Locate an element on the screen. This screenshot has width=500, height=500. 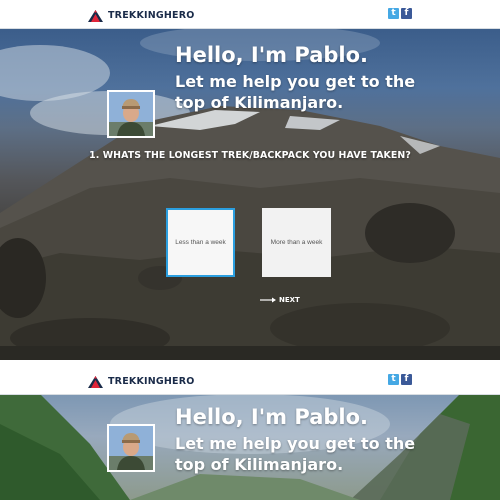
option-label: More than a week is located at coordinates (296, 242).